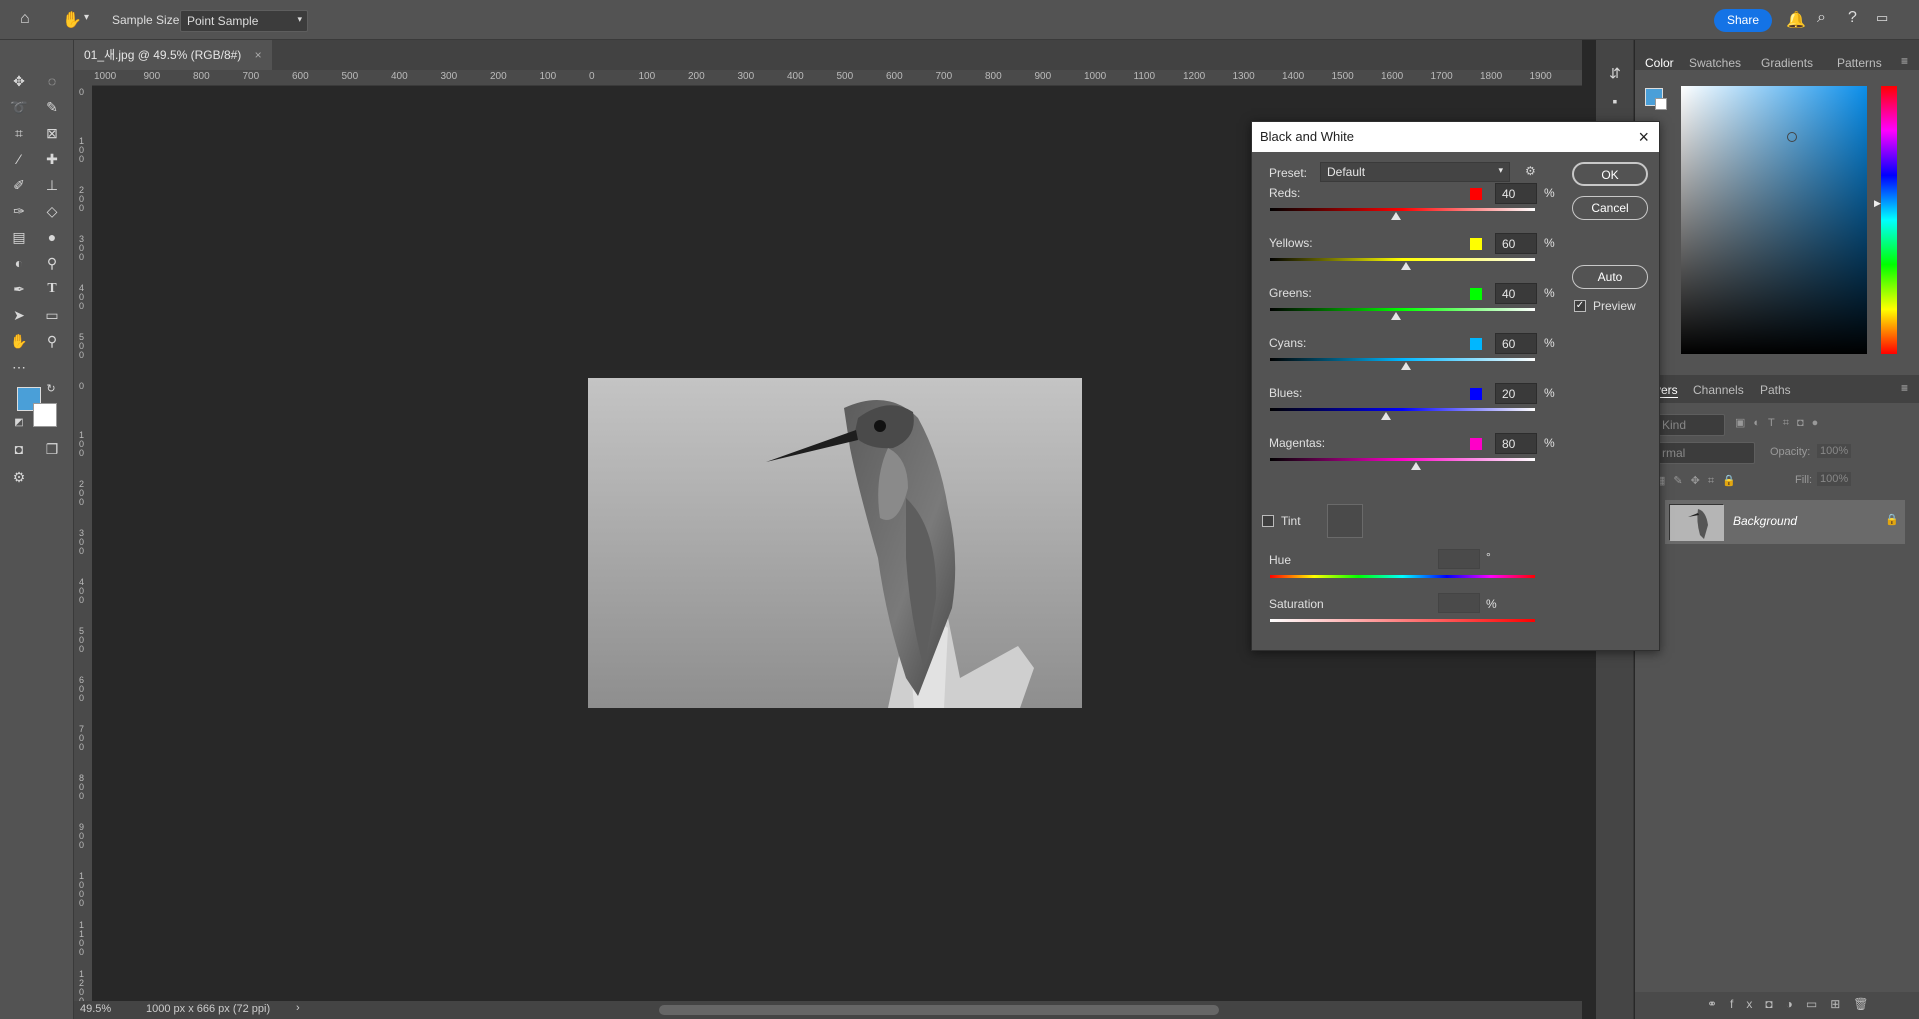  I want to click on brush-tool-icon: ✐, so click(19, 185).